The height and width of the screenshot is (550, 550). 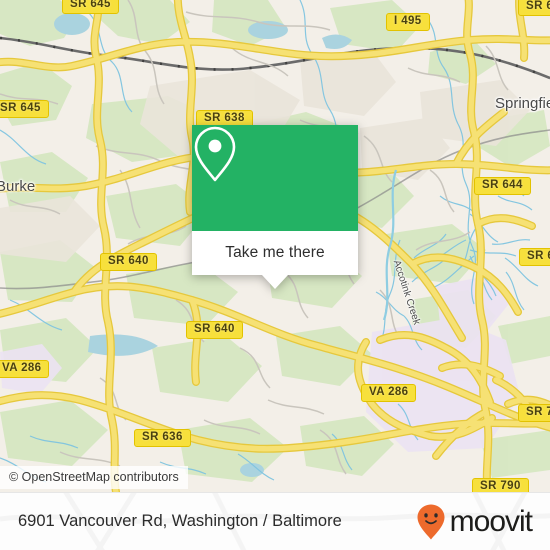 I want to click on place-label: Burke, so click(x=18, y=186).